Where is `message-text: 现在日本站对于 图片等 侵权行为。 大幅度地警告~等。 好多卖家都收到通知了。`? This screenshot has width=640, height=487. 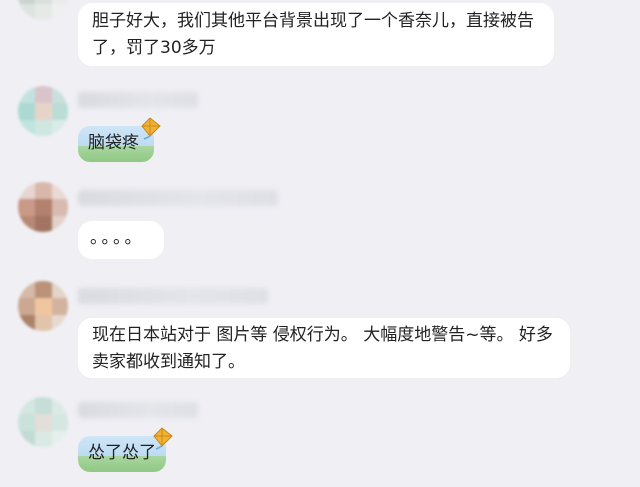 message-text: 现在日本站对于 图片等 侵权行为。 大幅度地警告~等。 好多卖家都收到通知了。 is located at coordinates (322, 348).